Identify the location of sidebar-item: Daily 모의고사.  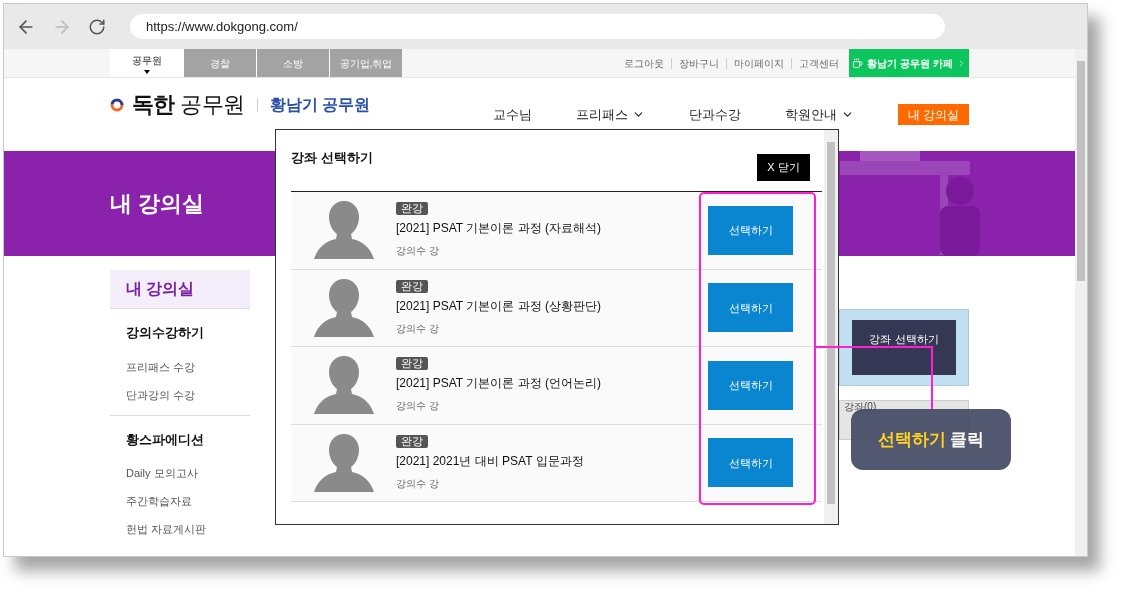
(180, 473).